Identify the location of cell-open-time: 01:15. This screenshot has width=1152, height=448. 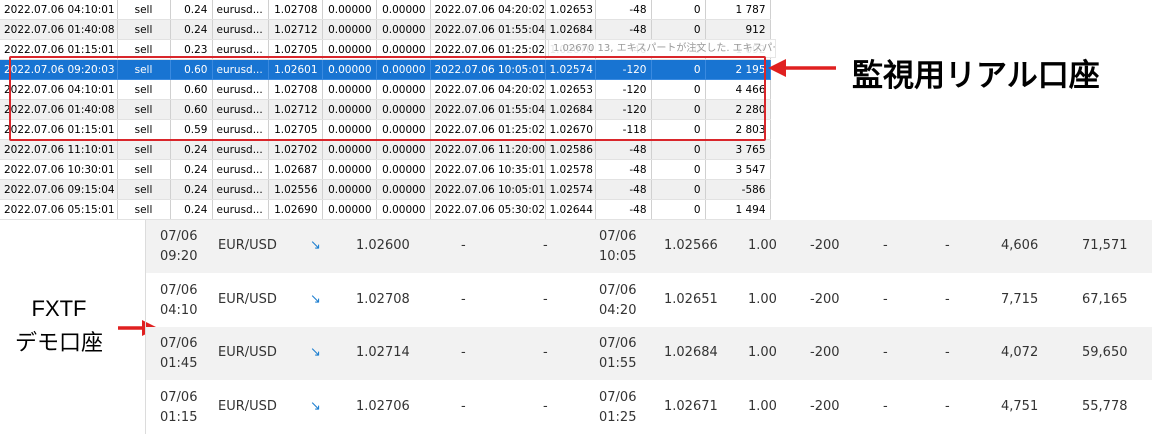
(179, 417).